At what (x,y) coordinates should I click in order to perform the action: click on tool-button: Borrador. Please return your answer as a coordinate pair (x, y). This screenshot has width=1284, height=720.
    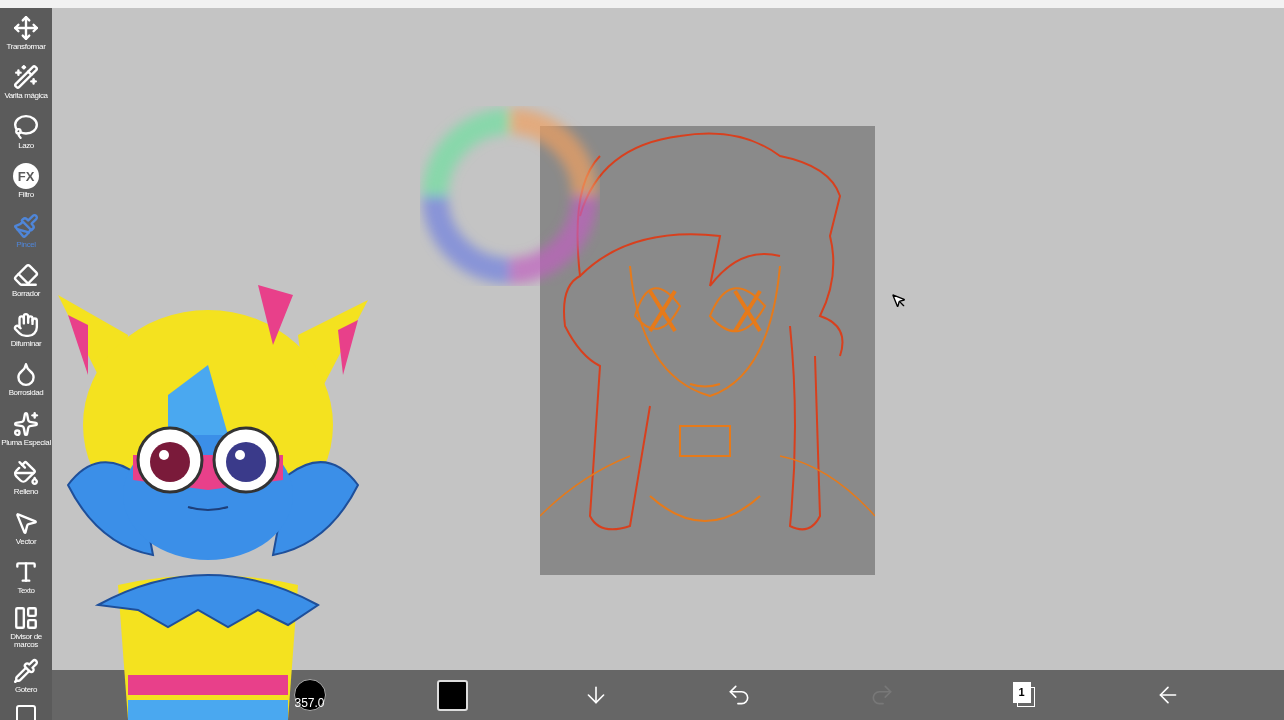
    Looking at the image, I should click on (26, 280).